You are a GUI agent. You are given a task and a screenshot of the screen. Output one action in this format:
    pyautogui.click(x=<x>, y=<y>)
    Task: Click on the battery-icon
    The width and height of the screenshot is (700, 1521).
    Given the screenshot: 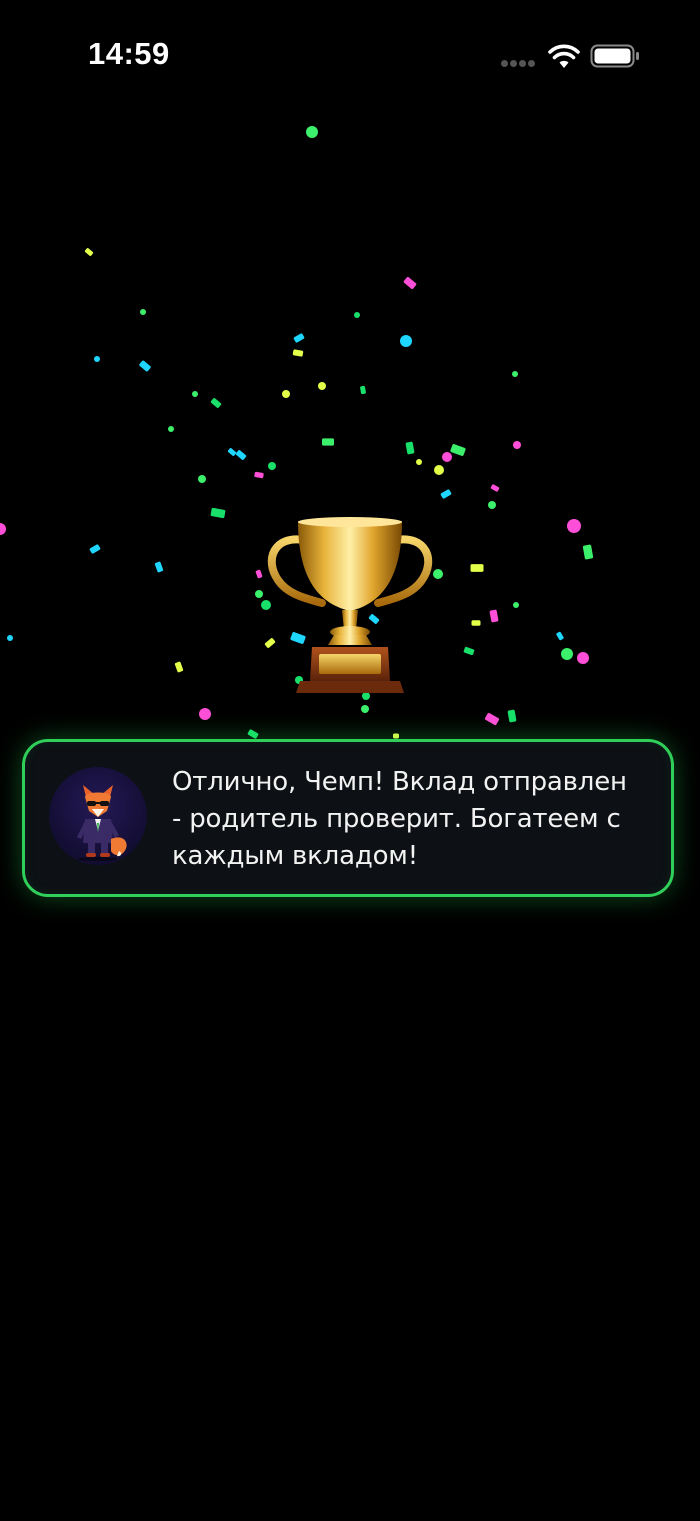 What is the action you would take?
    pyautogui.click(x=614, y=56)
    